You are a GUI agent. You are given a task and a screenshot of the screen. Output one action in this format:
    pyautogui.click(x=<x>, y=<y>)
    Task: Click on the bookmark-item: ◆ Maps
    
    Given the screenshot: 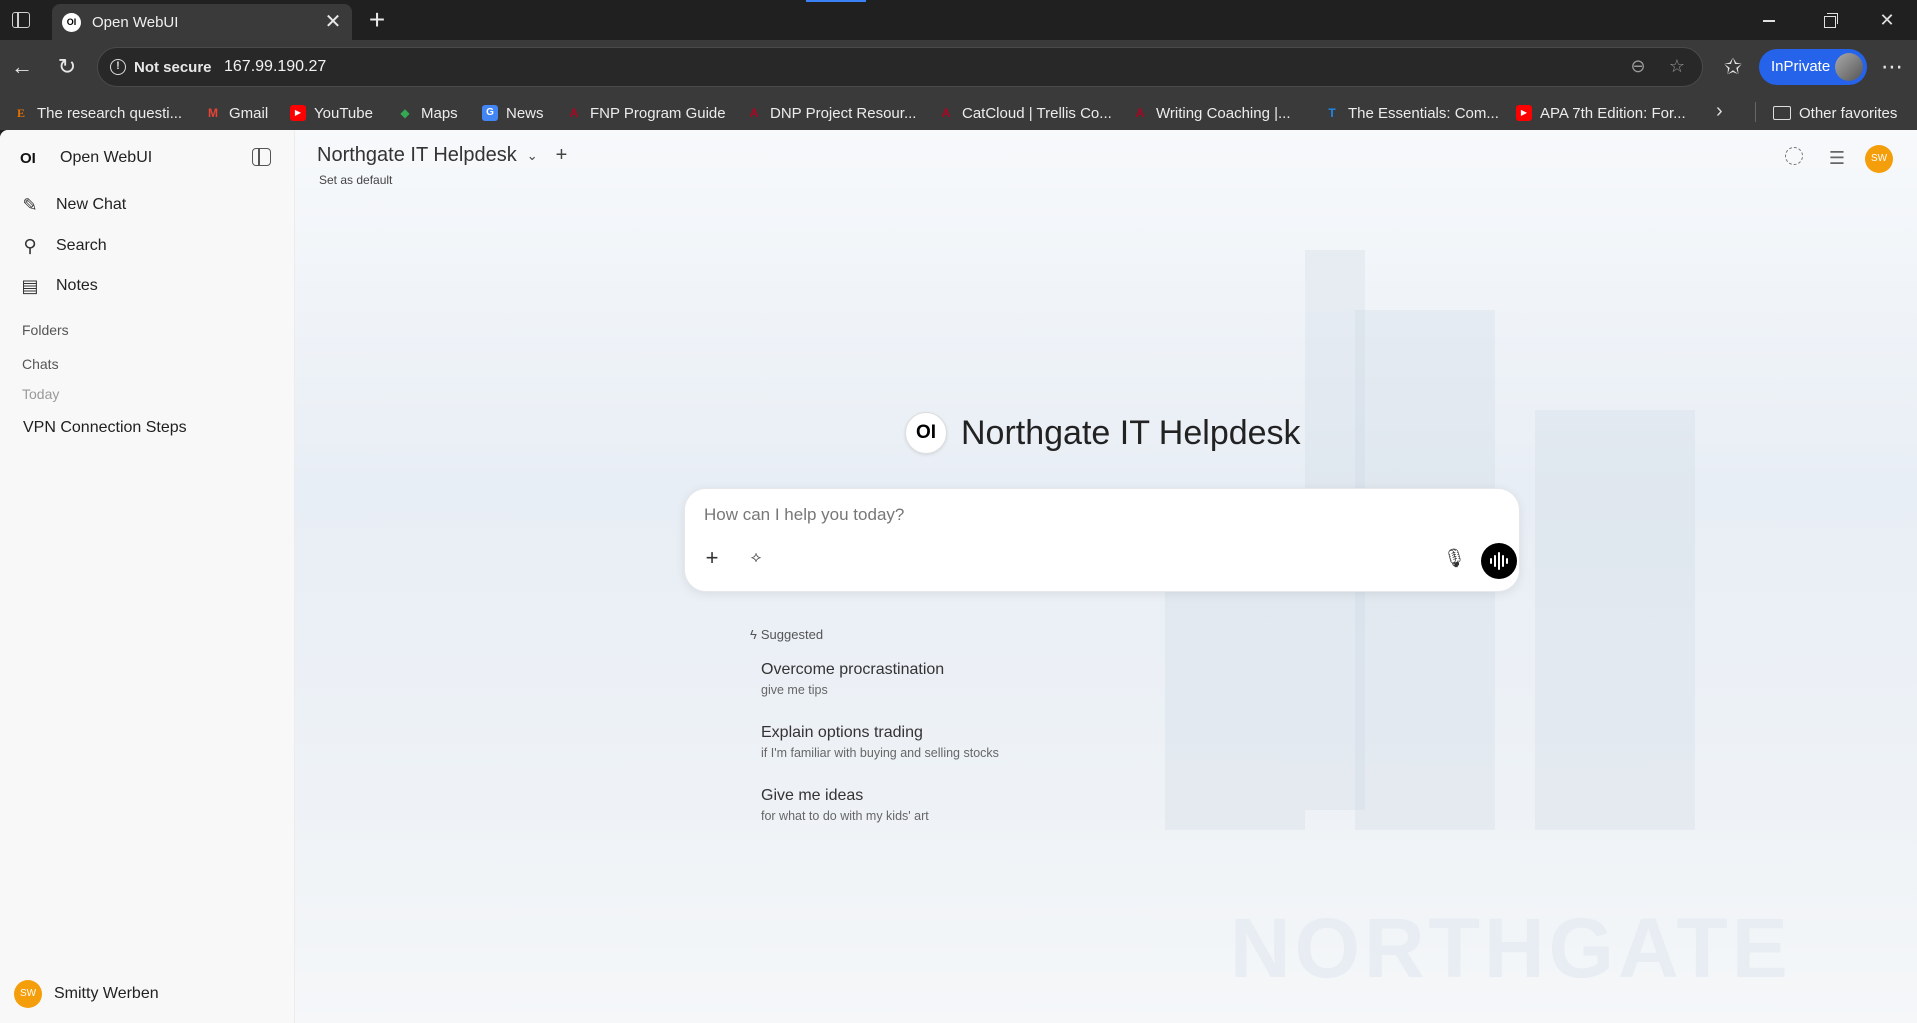 What is the action you would take?
    pyautogui.click(x=427, y=113)
    